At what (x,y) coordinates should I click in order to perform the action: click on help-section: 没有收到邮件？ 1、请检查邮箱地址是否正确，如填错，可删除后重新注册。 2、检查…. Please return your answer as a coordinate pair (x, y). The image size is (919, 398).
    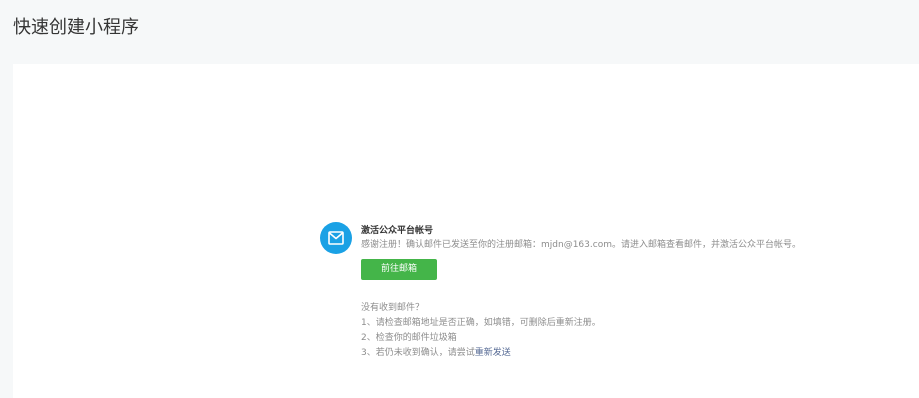
    Looking at the image, I should click on (481, 331).